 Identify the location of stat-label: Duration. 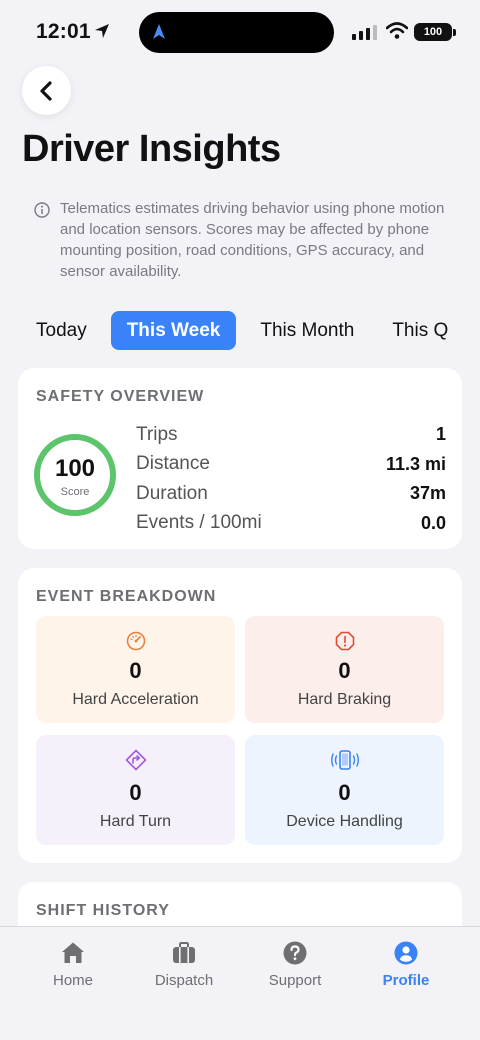
(172, 493).